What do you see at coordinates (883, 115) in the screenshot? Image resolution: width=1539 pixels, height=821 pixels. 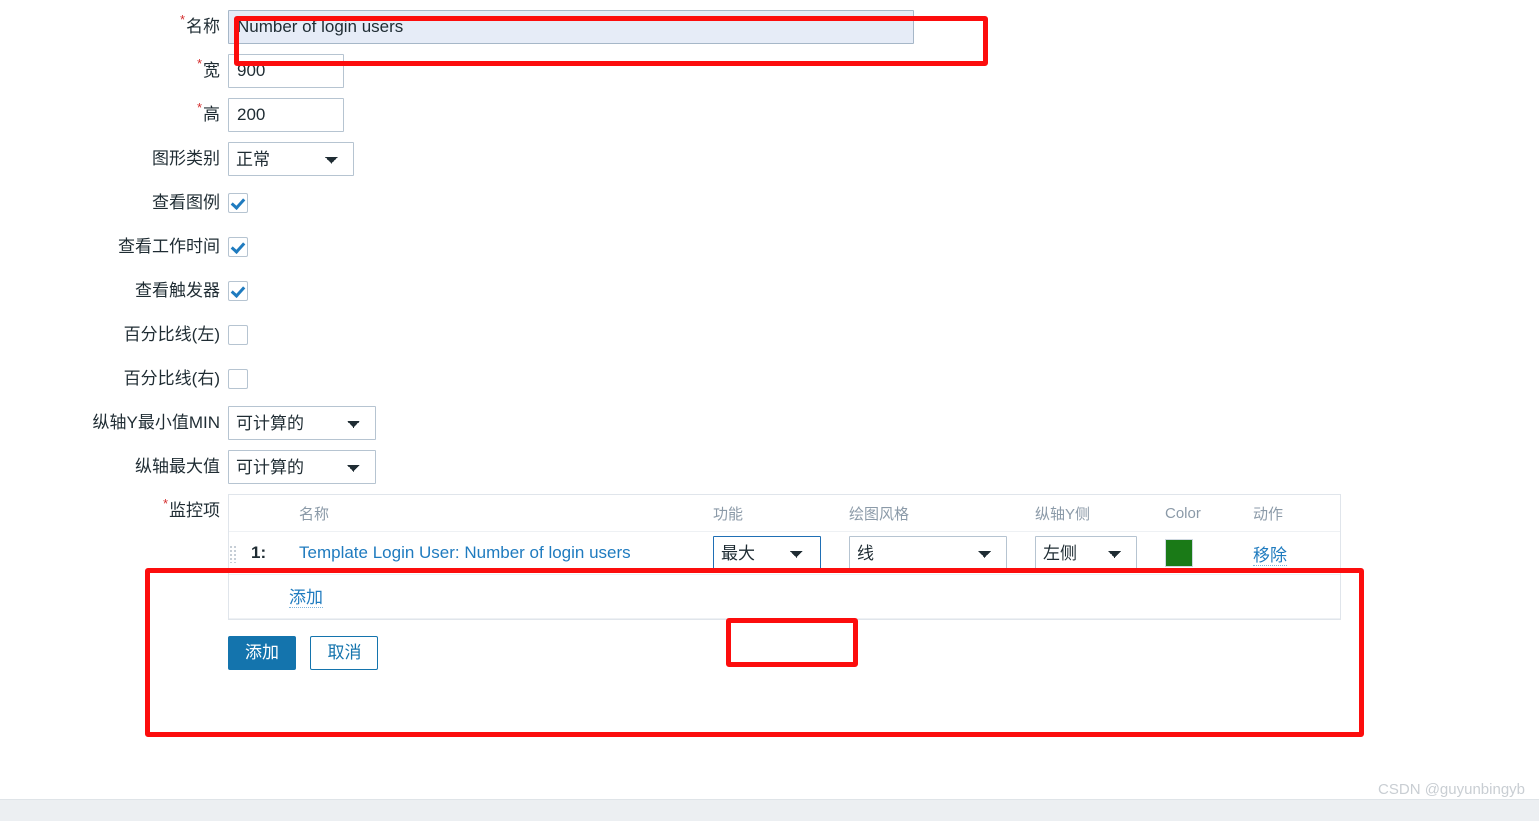 I see `field-height` at bounding box center [883, 115].